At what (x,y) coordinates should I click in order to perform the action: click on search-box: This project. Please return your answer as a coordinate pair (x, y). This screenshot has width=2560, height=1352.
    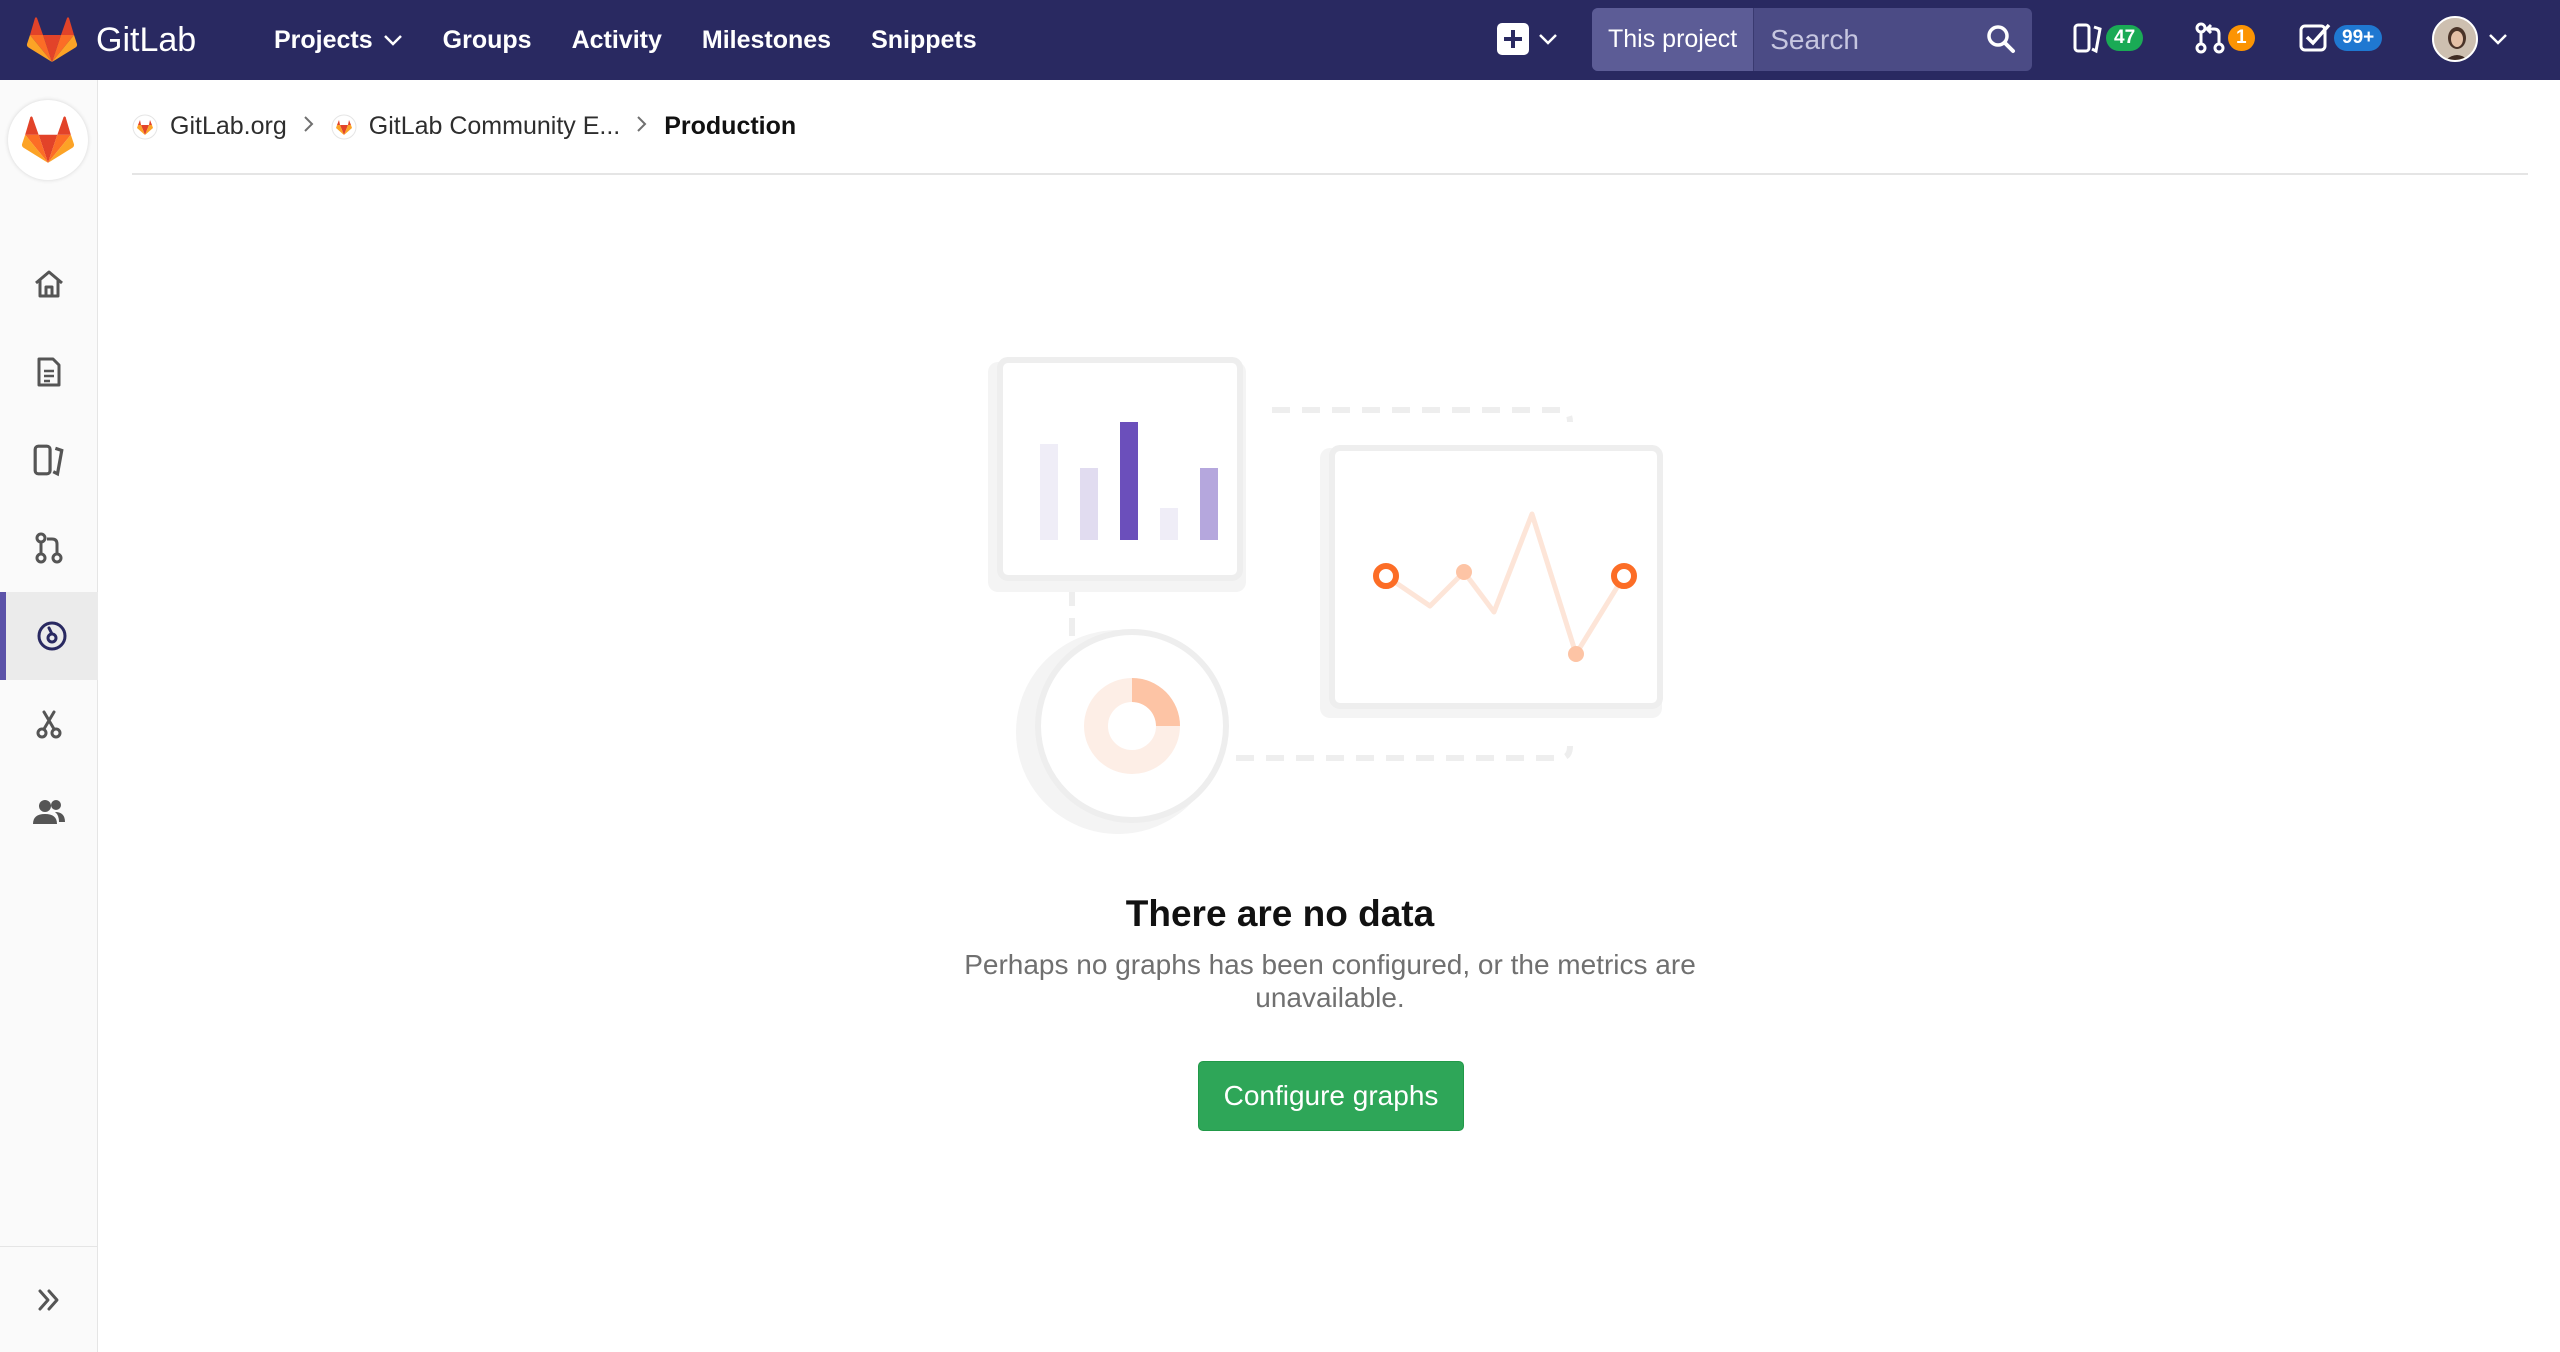
    Looking at the image, I should click on (1812, 39).